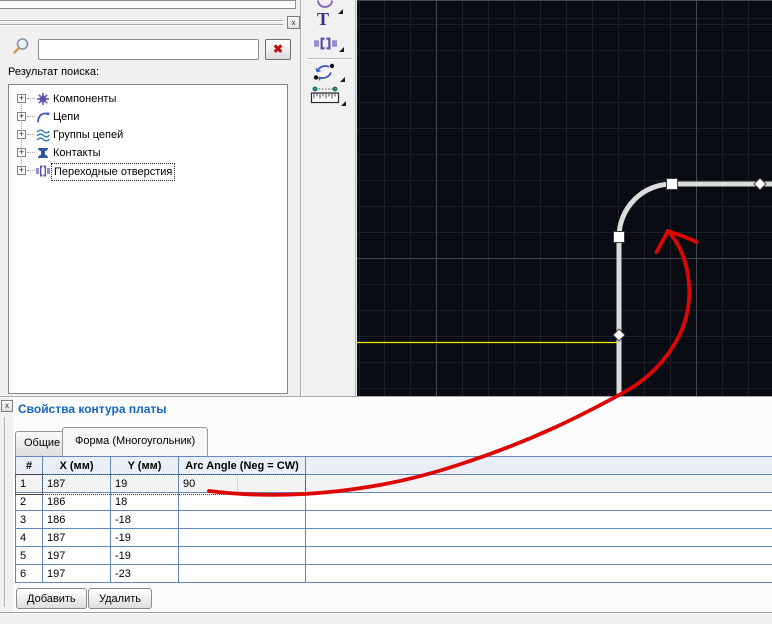  What do you see at coordinates (113, 172) in the screenshot?
I see `tree-item-label: Переходные отверстия` at bounding box center [113, 172].